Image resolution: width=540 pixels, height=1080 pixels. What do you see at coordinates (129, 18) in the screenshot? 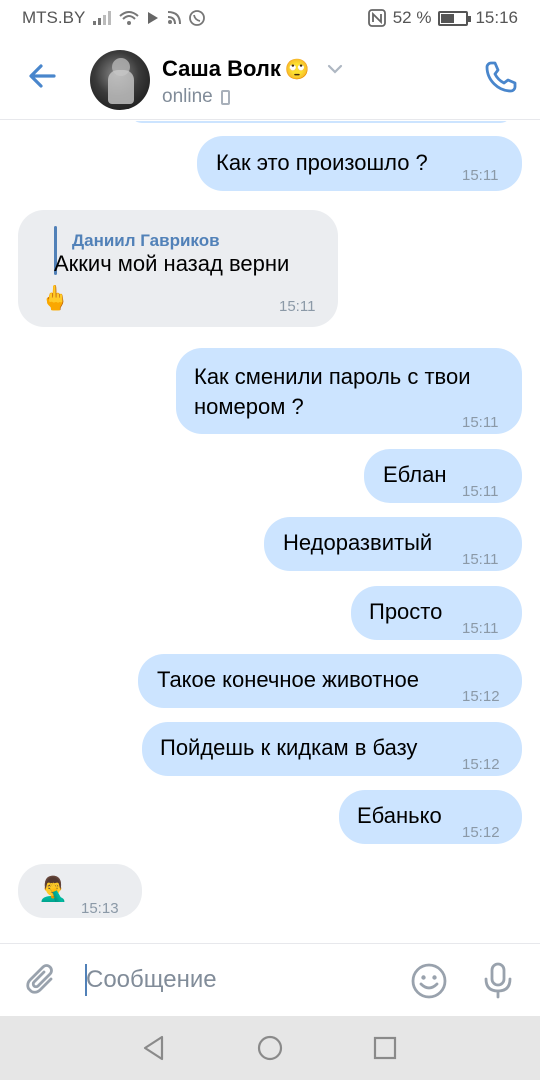
I see `wifi-icon` at bounding box center [129, 18].